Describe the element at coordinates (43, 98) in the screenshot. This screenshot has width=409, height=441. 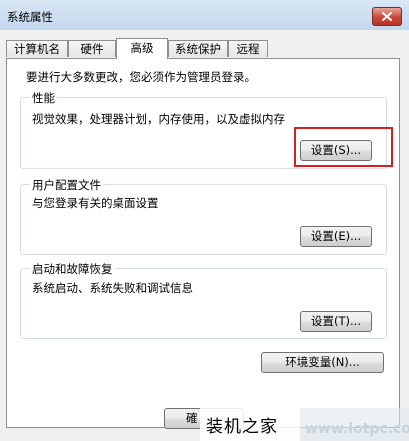
I see `performance-title: 性能` at that location.